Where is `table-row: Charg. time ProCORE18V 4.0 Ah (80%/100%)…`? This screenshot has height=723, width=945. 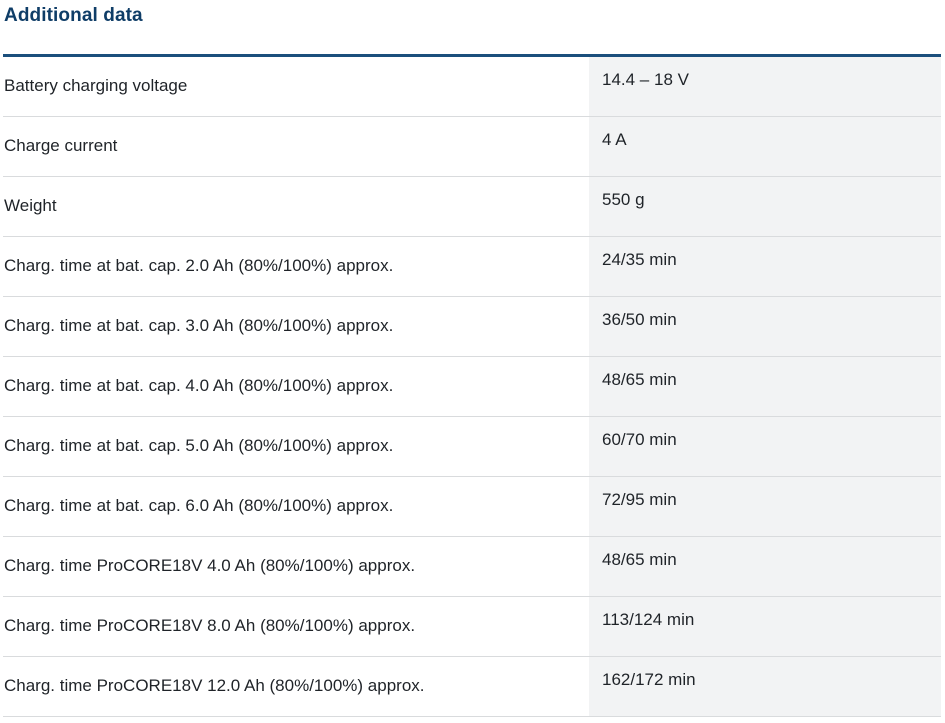
table-row: Charg. time ProCORE18V 4.0 Ah (80%/100%)… is located at coordinates (472, 567).